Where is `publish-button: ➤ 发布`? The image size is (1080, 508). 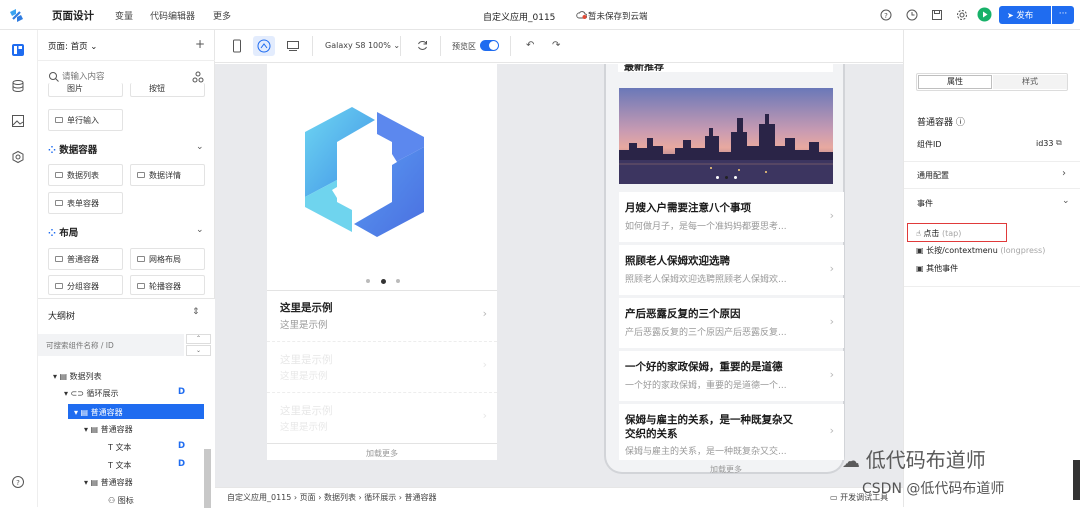
publish-button: ➤ 发布 is located at coordinates (1025, 15).